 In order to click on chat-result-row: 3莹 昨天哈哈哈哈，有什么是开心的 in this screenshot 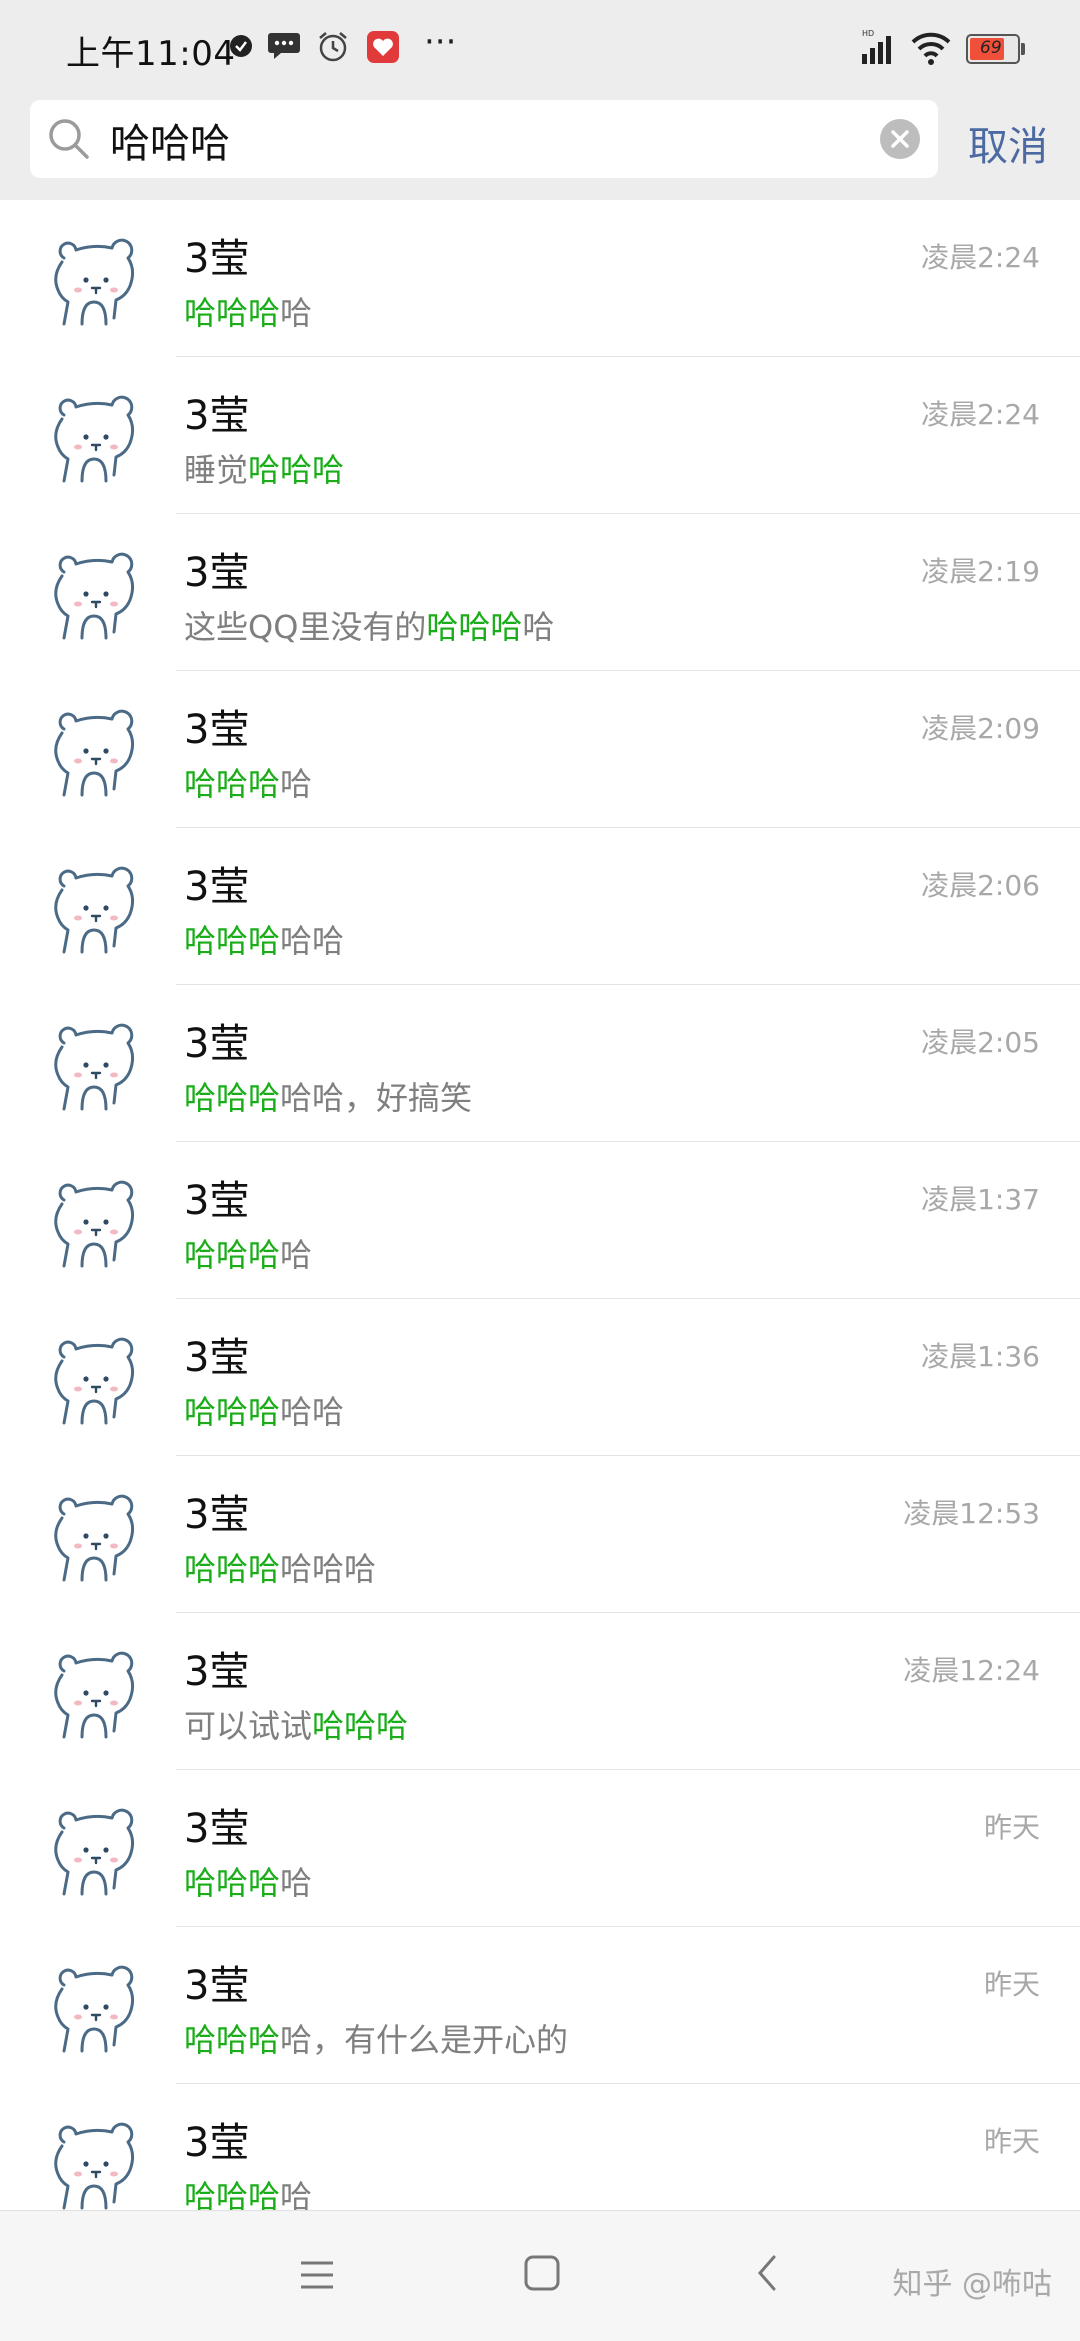, I will do `click(540, 2005)`.